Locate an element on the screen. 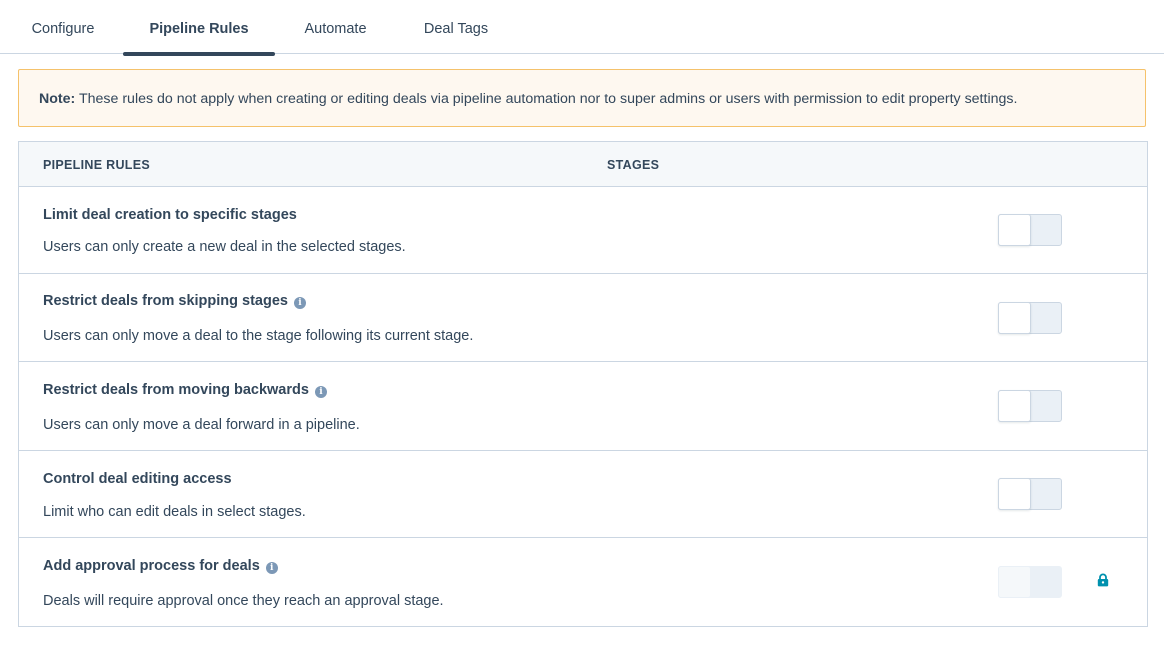 The width and height of the screenshot is (1168, 668). header-pipeline-rules: PIPELINE RULES is located at coordinates (96, 165).